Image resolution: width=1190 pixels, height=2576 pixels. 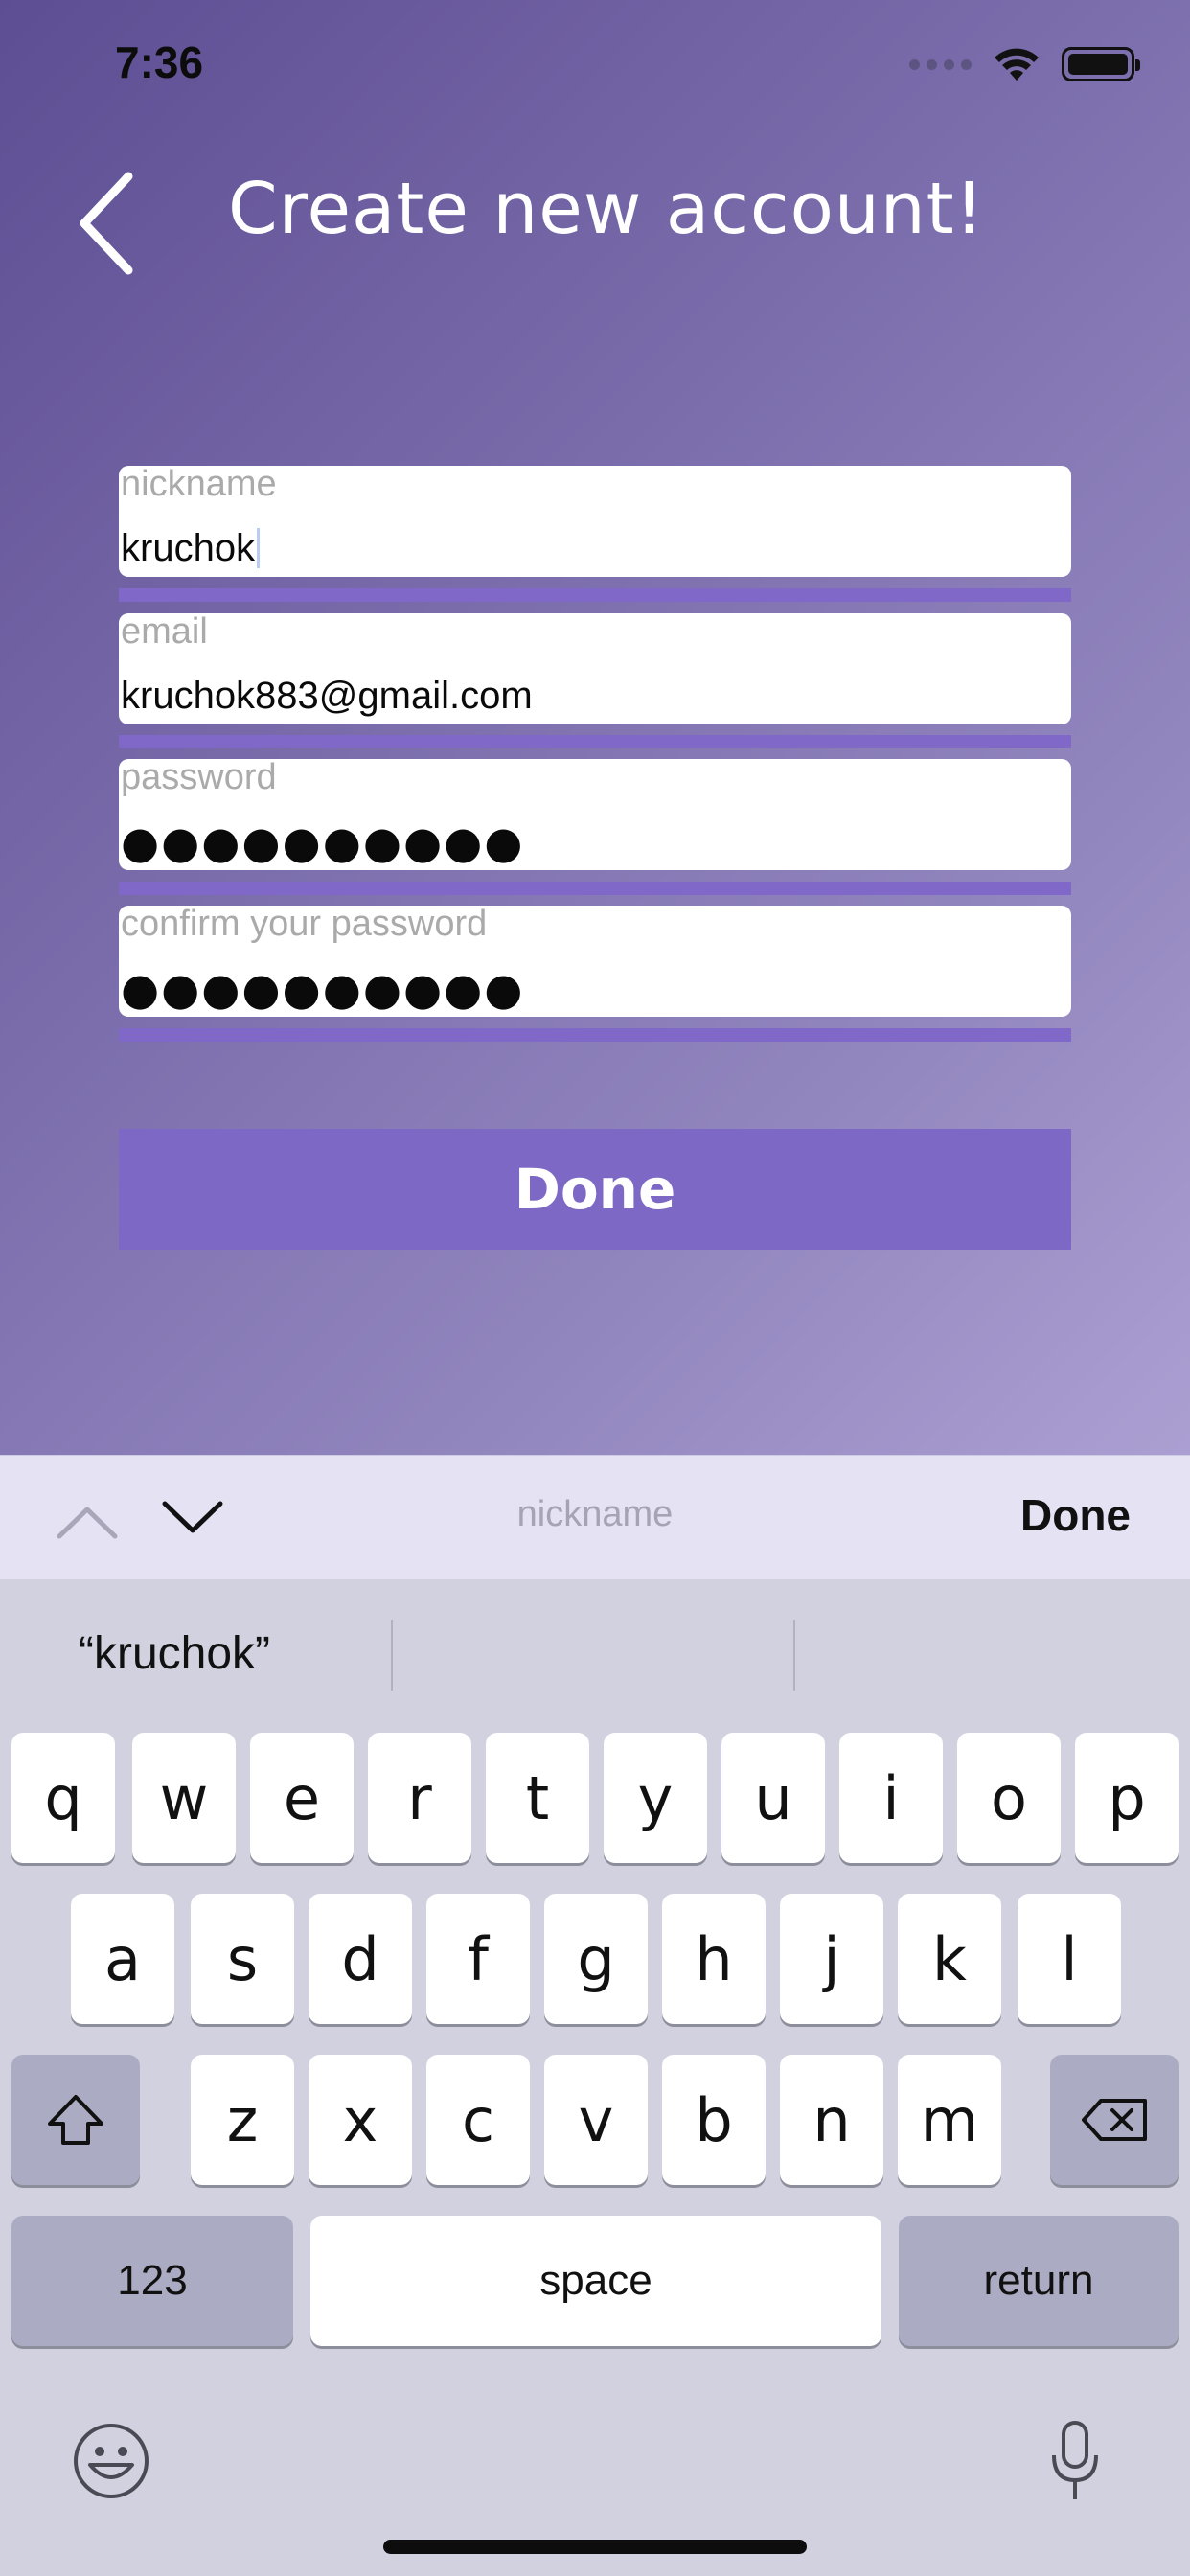 I want to click on confirm-password-field: confirm your password ●●●●●●●●●●, so click(x=595, y=960).